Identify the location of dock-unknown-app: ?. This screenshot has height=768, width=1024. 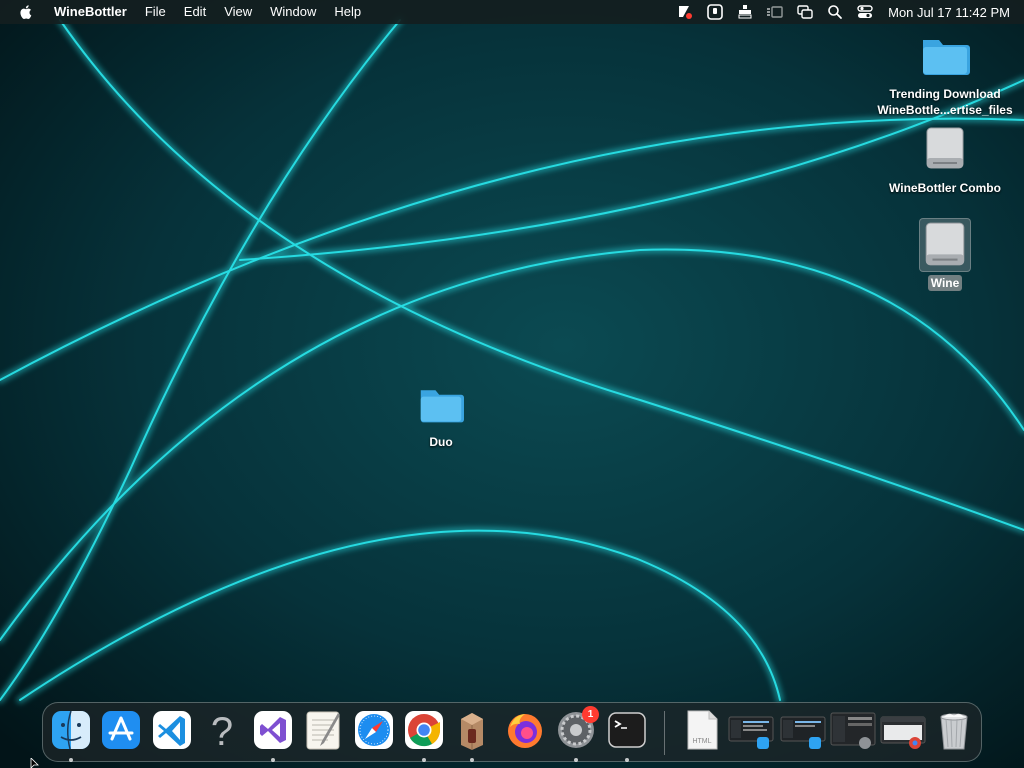
(222, 731).